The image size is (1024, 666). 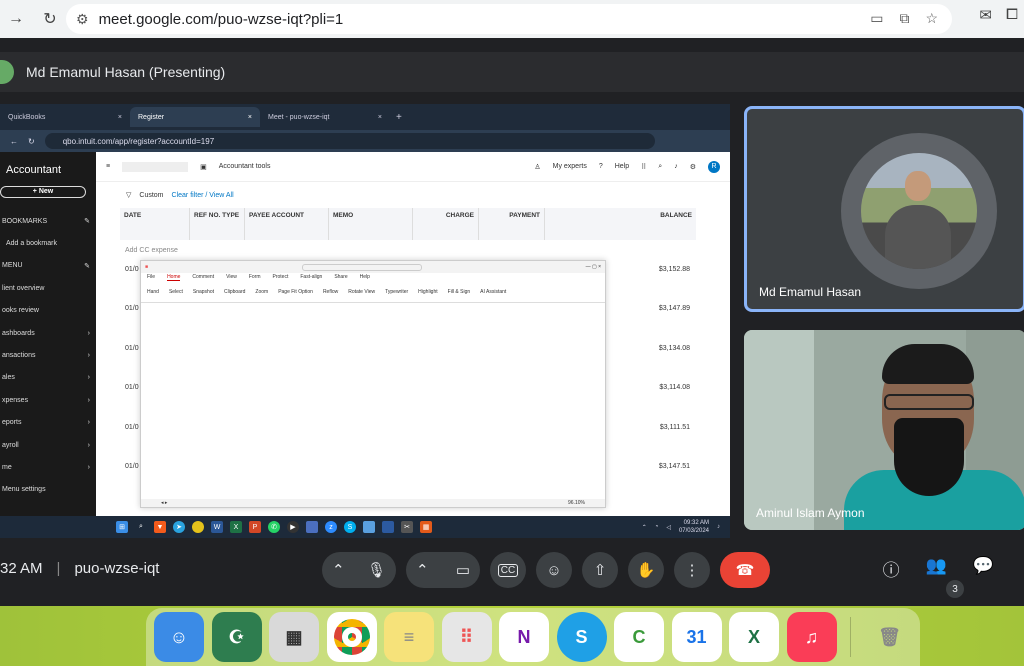 What do you see at coordinates (132, 348) in the screenshot?
I see `row-date: 01/0` at bounding box center [132, 348].